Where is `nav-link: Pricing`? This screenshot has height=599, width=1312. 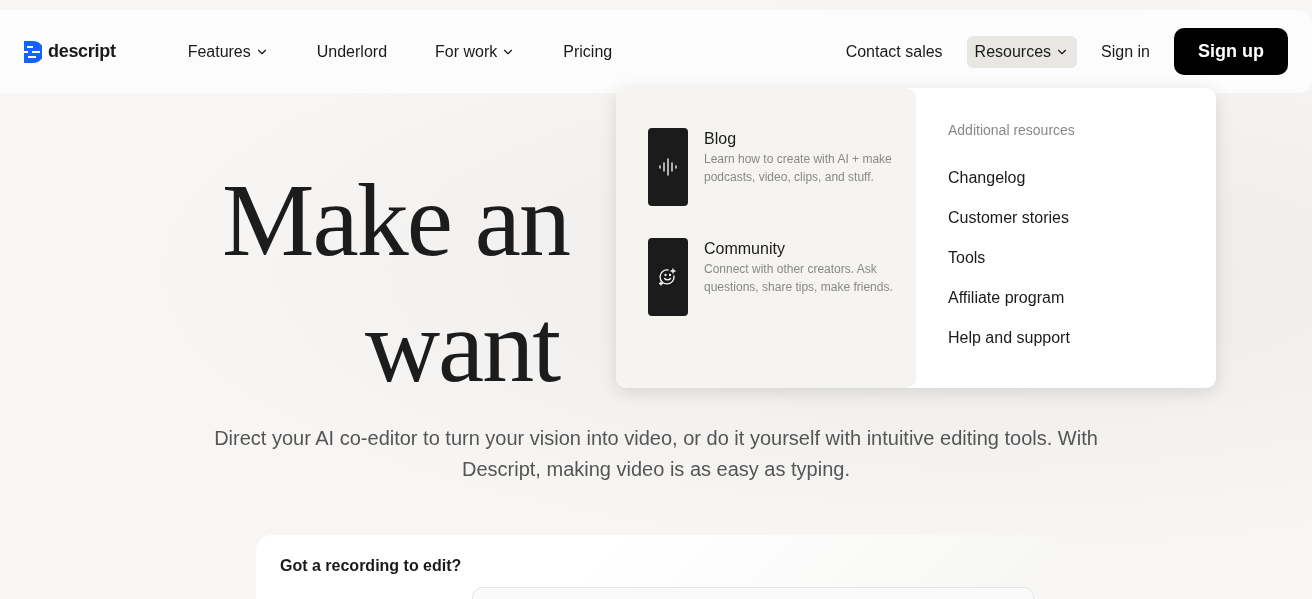 nav-link: Pricing is located at coordinates (588, 51).